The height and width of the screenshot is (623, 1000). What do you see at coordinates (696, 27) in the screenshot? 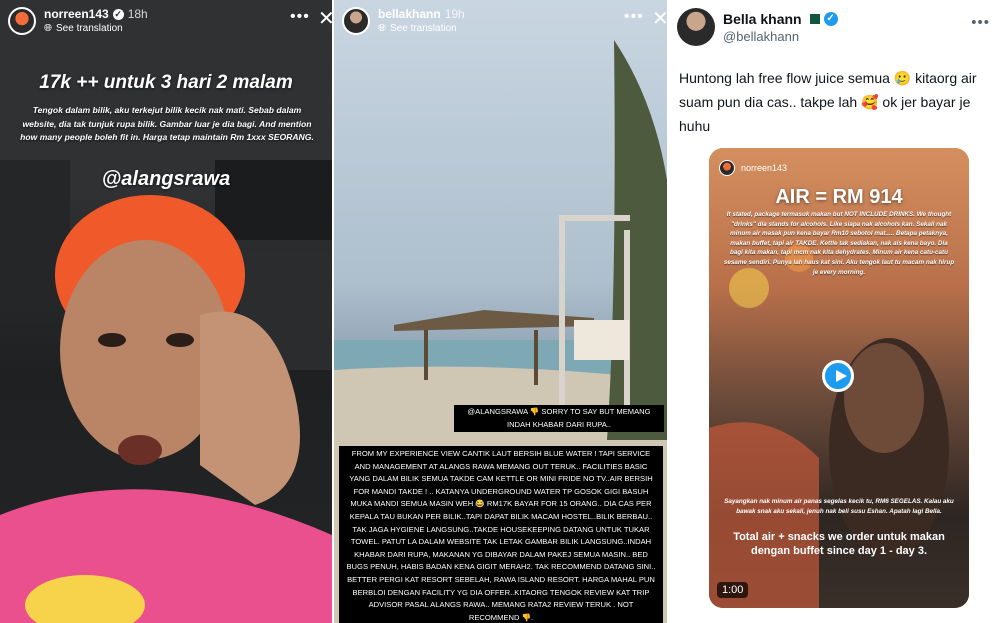
I see `tweet-avatar` at bounding box center [696, 27].